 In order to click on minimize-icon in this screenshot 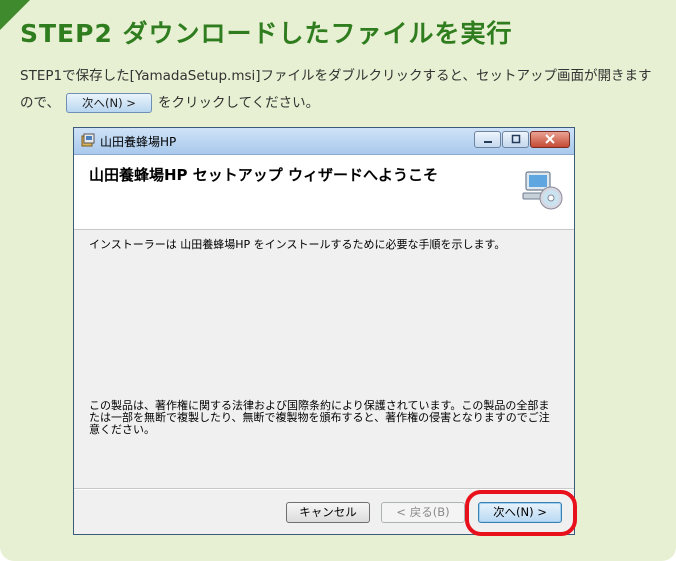, I will do `click(487, 142)`.